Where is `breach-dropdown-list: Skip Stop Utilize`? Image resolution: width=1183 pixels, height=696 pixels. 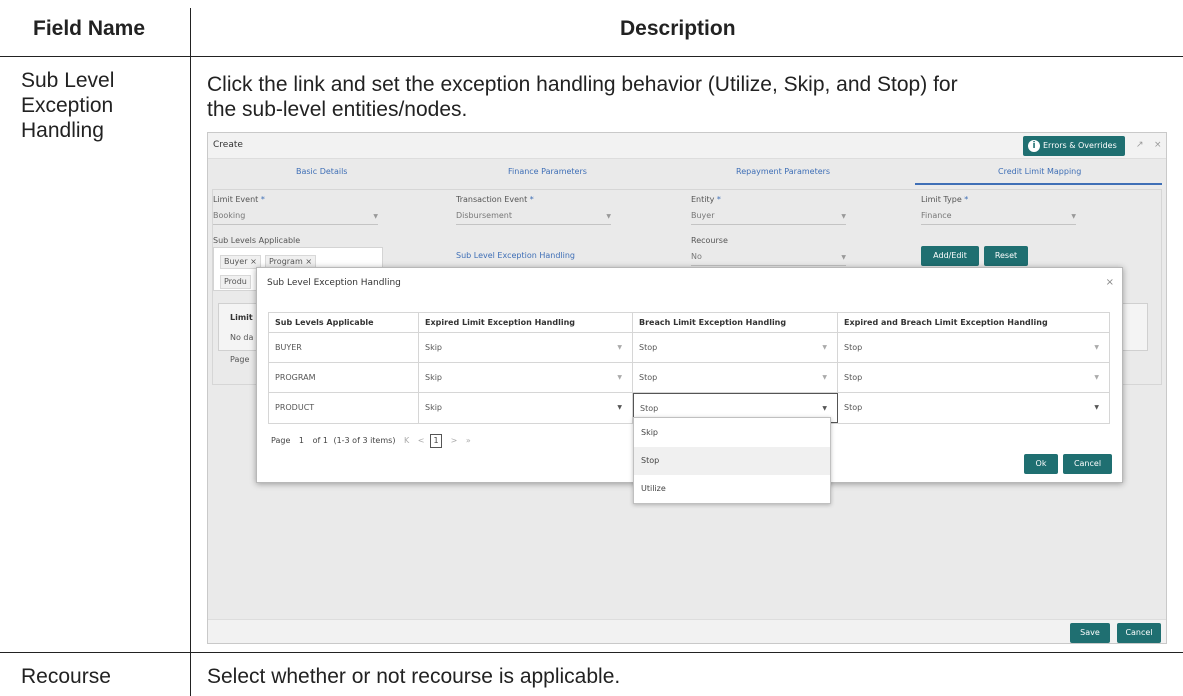
breach-dropdown-list: Skip Stop Utilize is located at coordinates (732, 460).